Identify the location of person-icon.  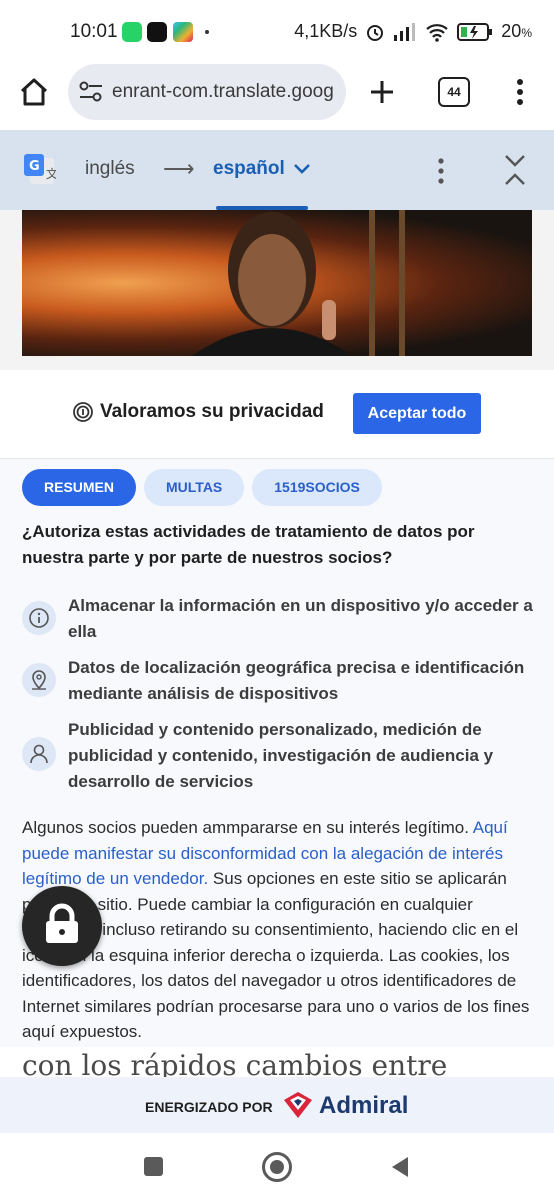
(39, 754).